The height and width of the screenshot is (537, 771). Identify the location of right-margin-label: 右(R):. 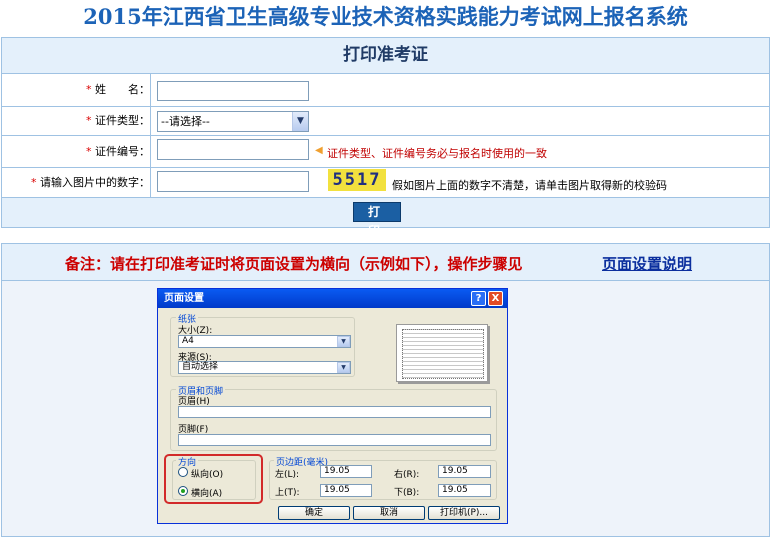
(407, 475).